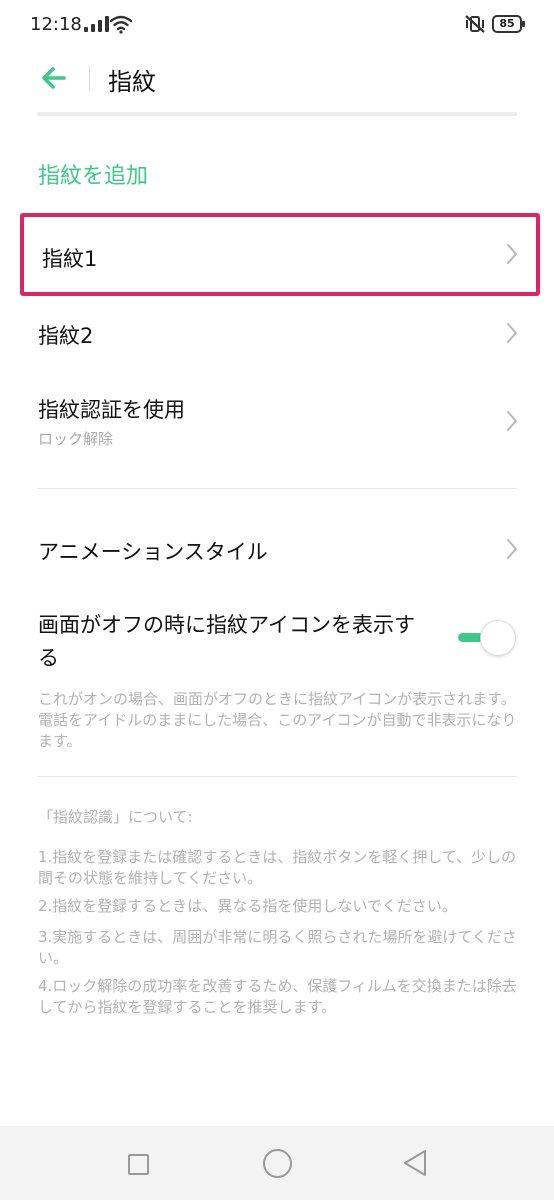  I want to click on page-title: 指紋, so click(132, 82).